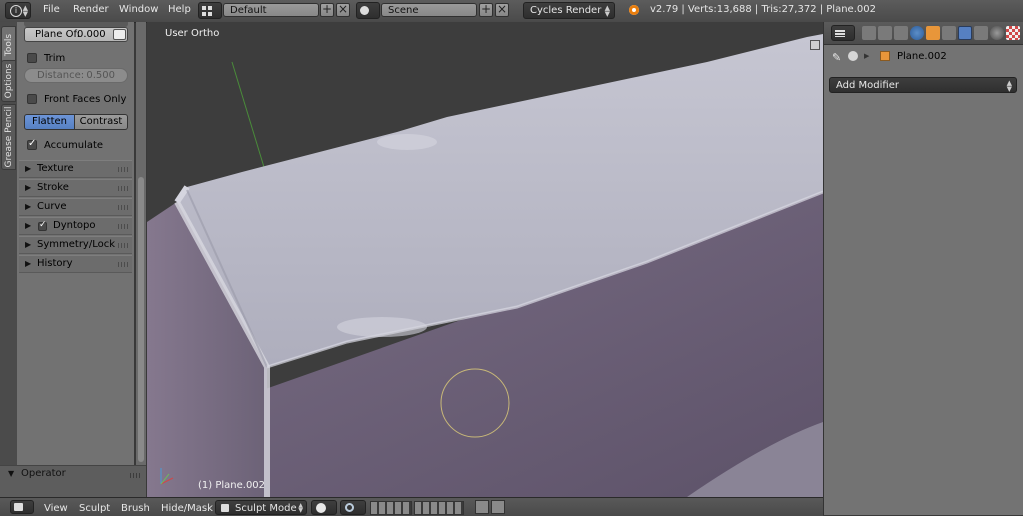  Describe the element at coordinates (349, 507) in the screenshot. I see `pivot-icon` at that location.